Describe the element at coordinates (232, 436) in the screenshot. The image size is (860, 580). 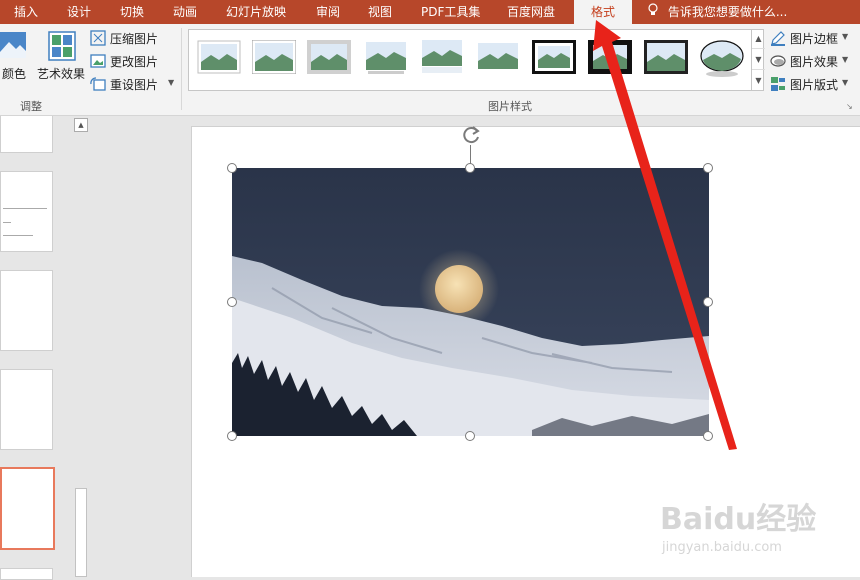
I see `resize-handle-bottom-left` at that location.